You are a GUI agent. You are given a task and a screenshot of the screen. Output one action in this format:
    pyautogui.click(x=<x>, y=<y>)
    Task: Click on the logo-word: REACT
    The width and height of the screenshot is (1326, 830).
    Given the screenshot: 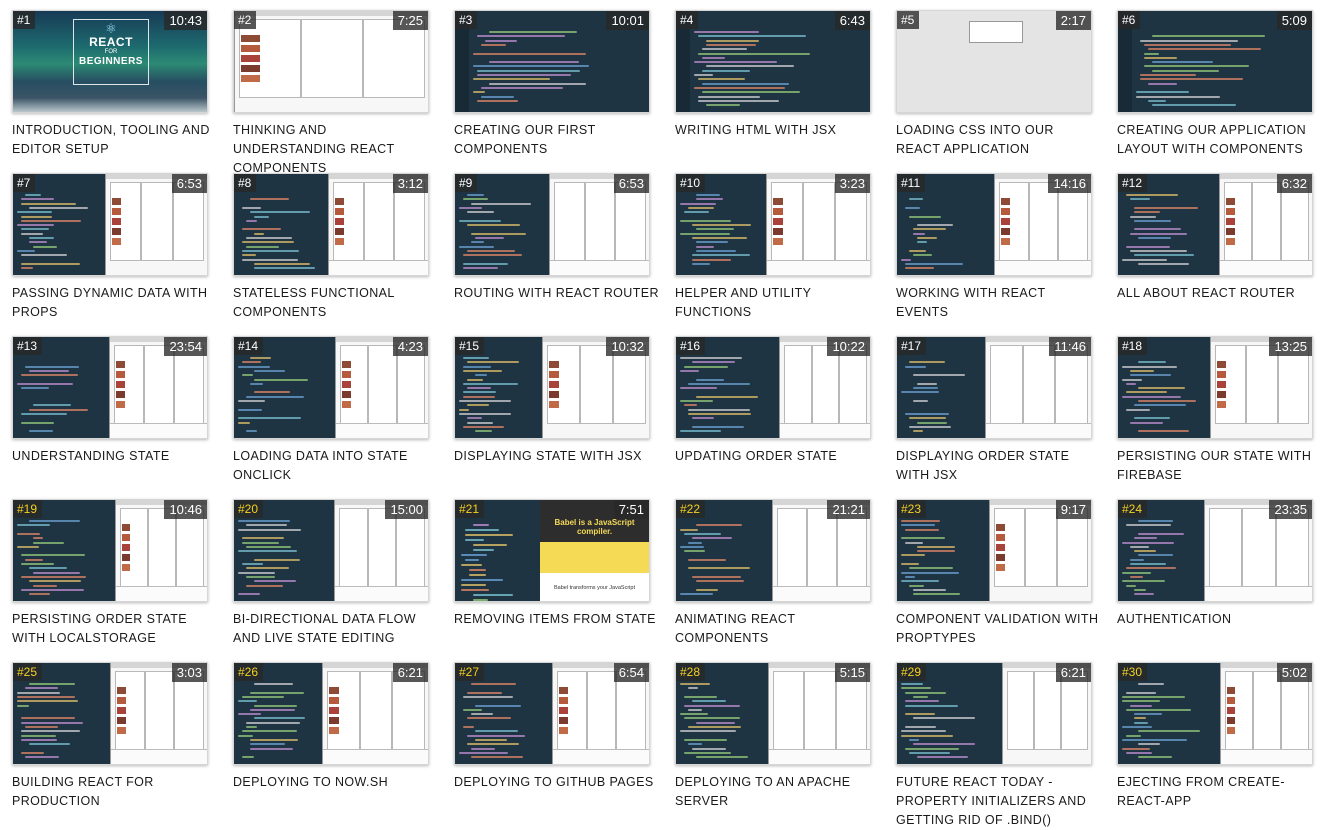 What is the action you would take?
    pyautogui.click(x=111, y=42)
    